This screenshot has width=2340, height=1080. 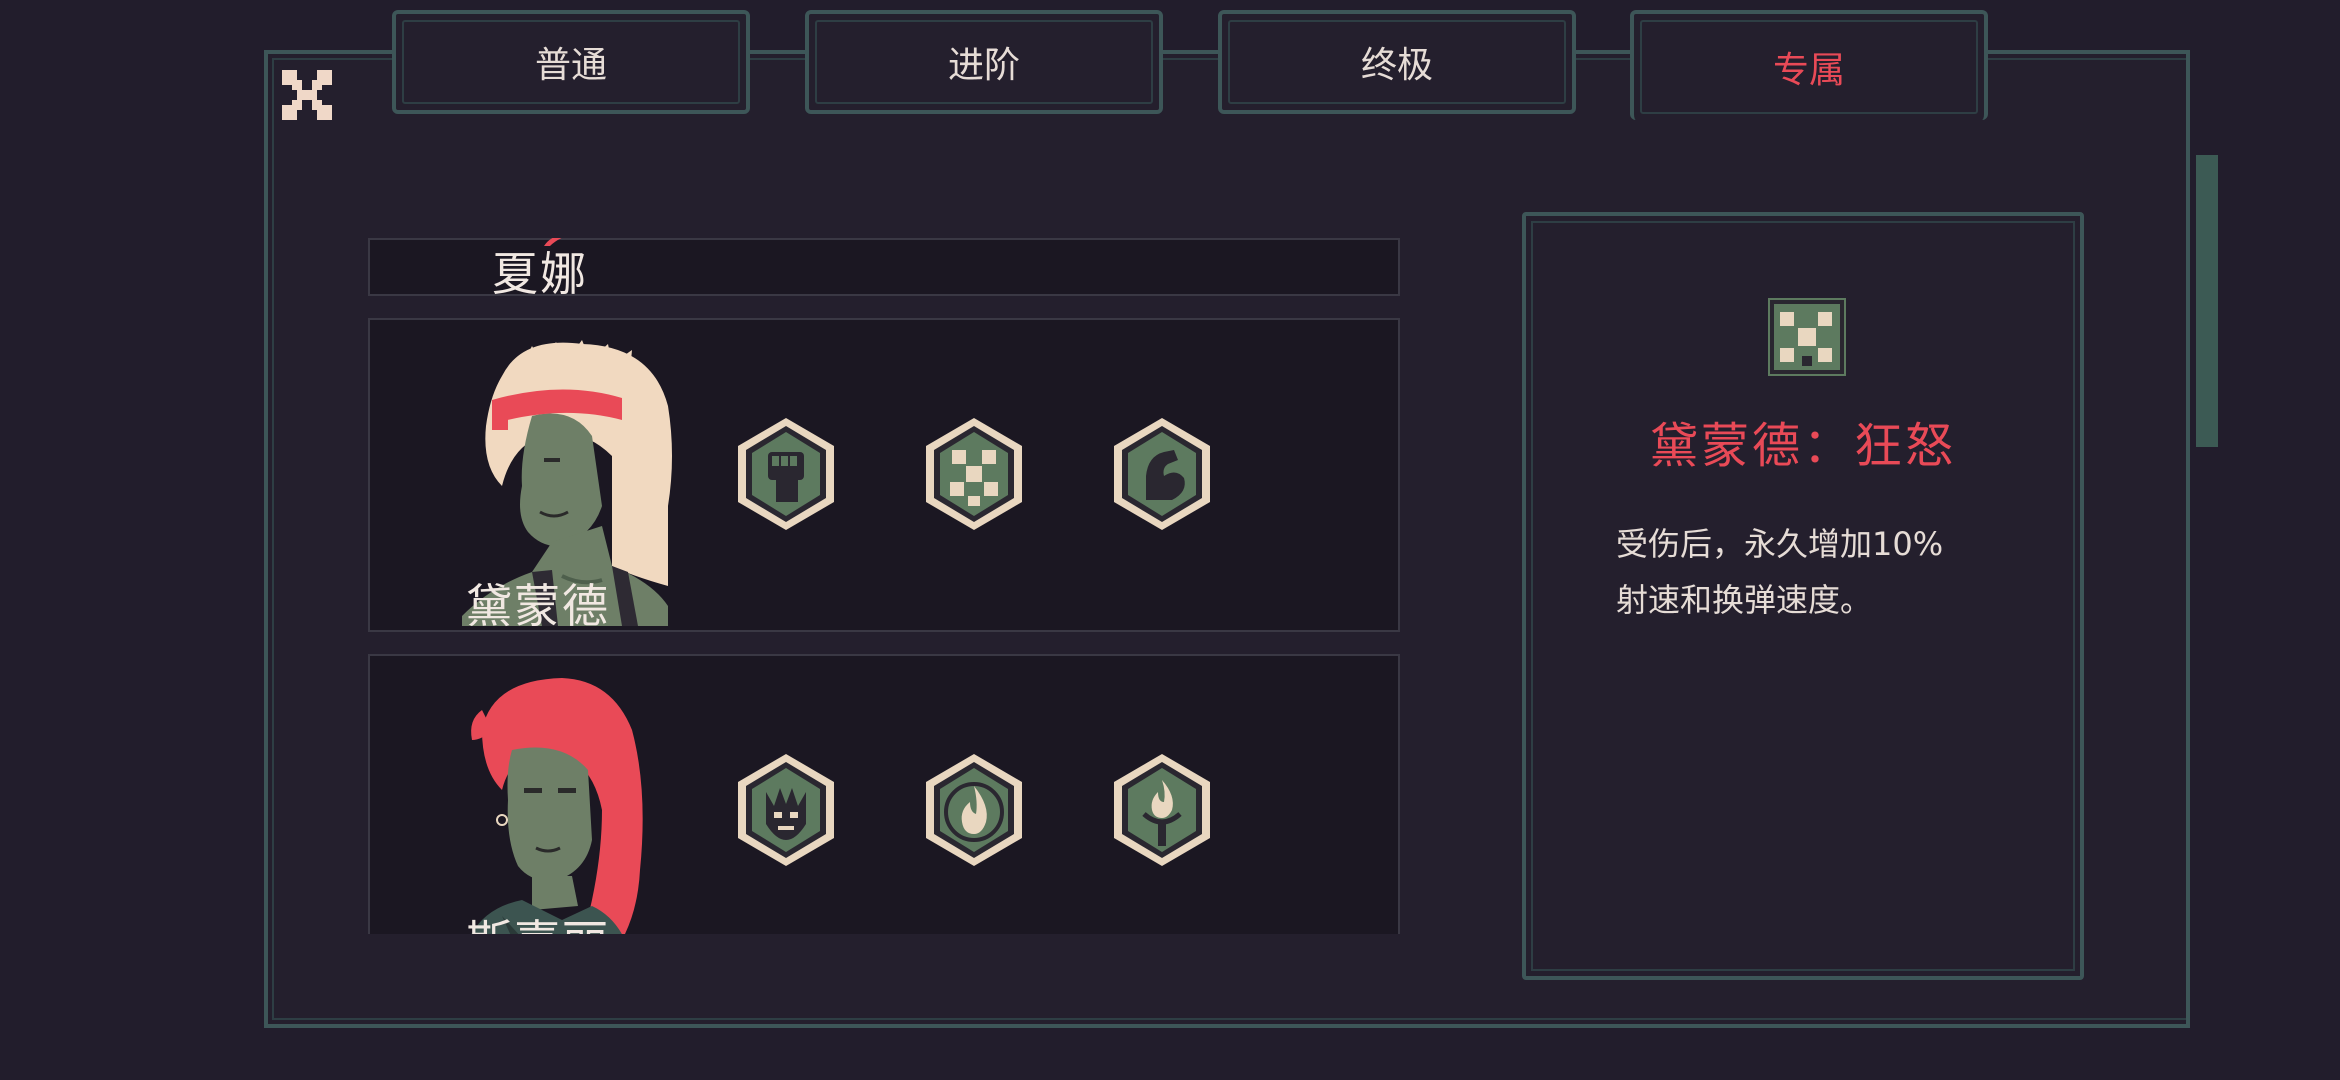 I want to click on tab-normal: 普通, so click(x=571, y=62).